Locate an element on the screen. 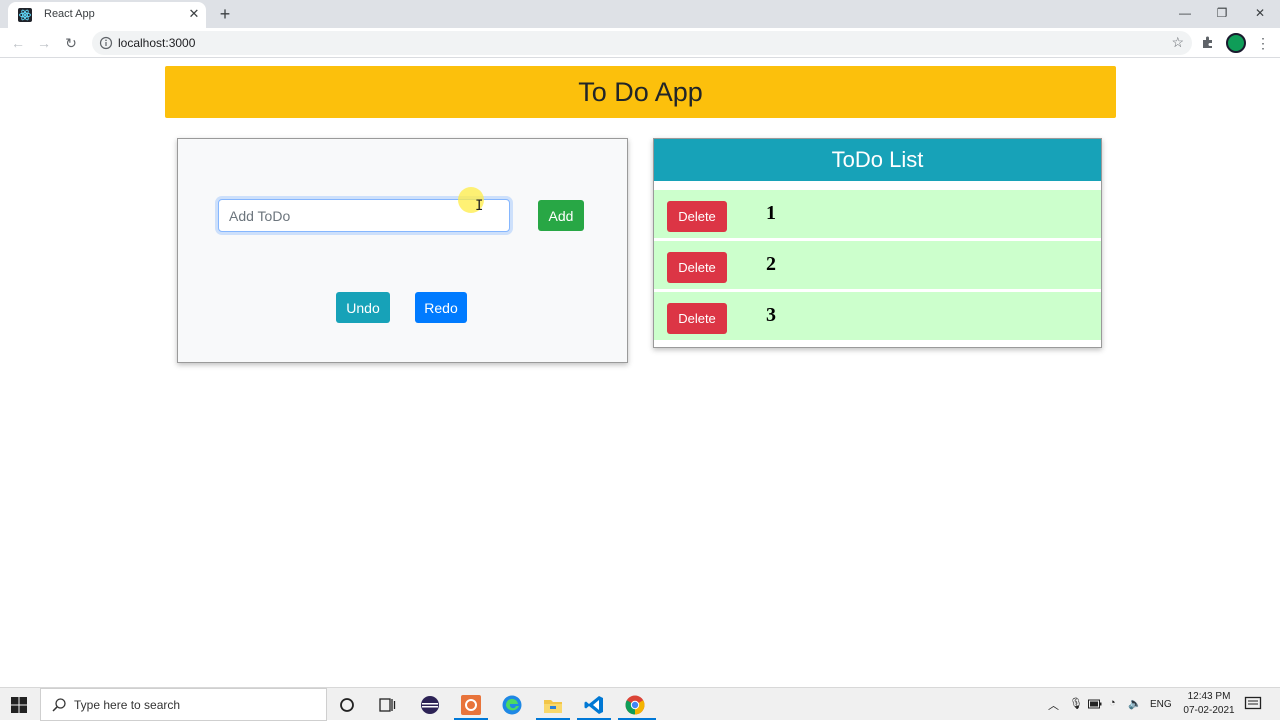 This screenshot has height=721, width=1280. tray-chevron-icon: ︿ is located at coordinates (1053, 705).